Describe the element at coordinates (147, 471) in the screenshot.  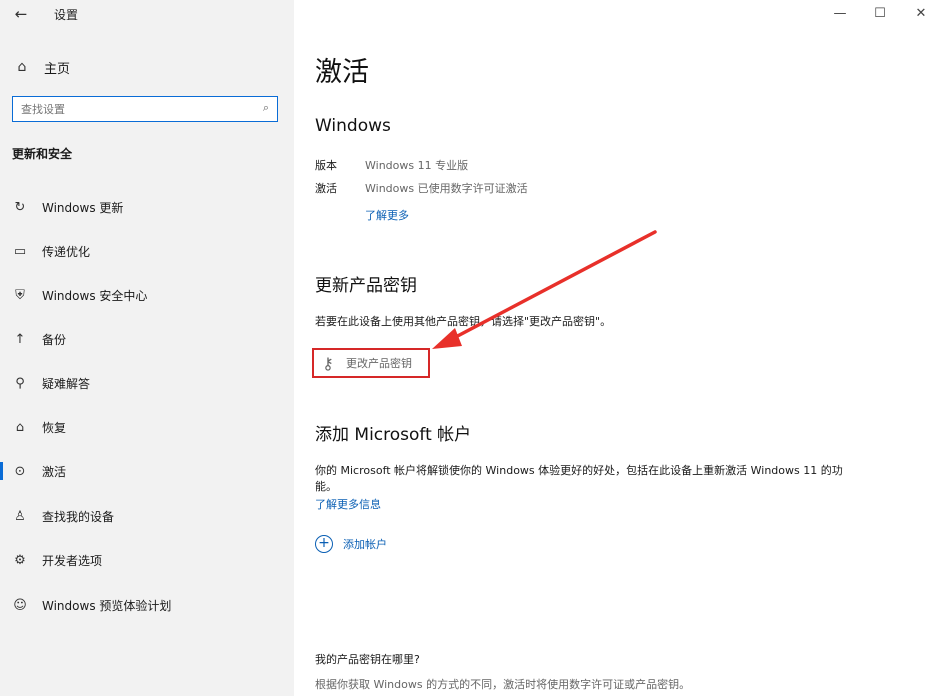
I see `sidebar-item-activation: ⊙ 激活` at that location.